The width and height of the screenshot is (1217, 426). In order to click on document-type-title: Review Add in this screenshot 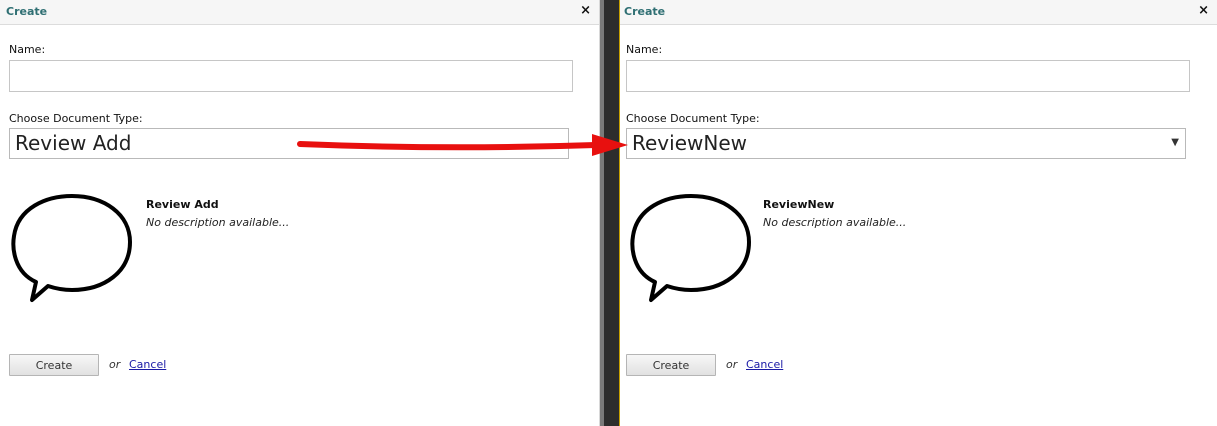, I will do `click(182, 204)`.